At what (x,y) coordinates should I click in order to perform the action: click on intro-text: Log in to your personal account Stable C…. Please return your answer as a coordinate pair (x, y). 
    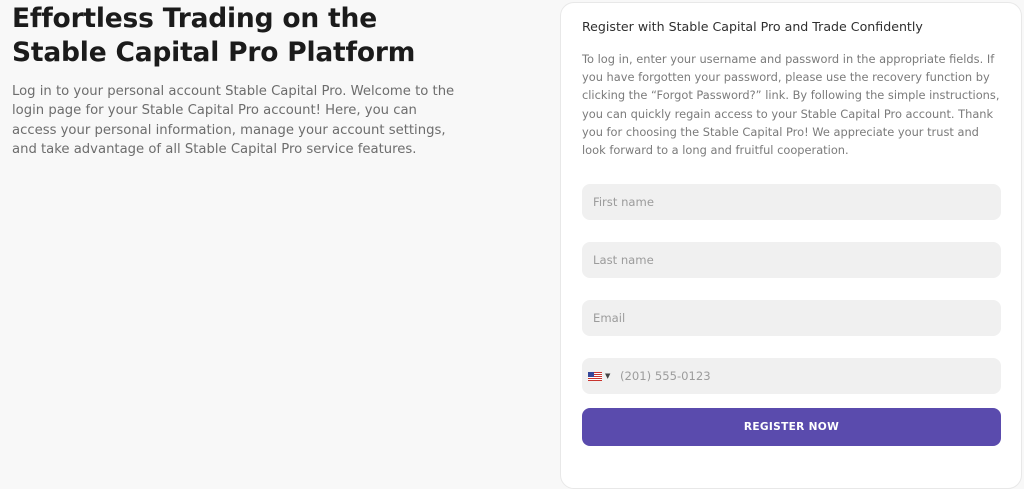
    Looking at the image, I should click on (233, 120).